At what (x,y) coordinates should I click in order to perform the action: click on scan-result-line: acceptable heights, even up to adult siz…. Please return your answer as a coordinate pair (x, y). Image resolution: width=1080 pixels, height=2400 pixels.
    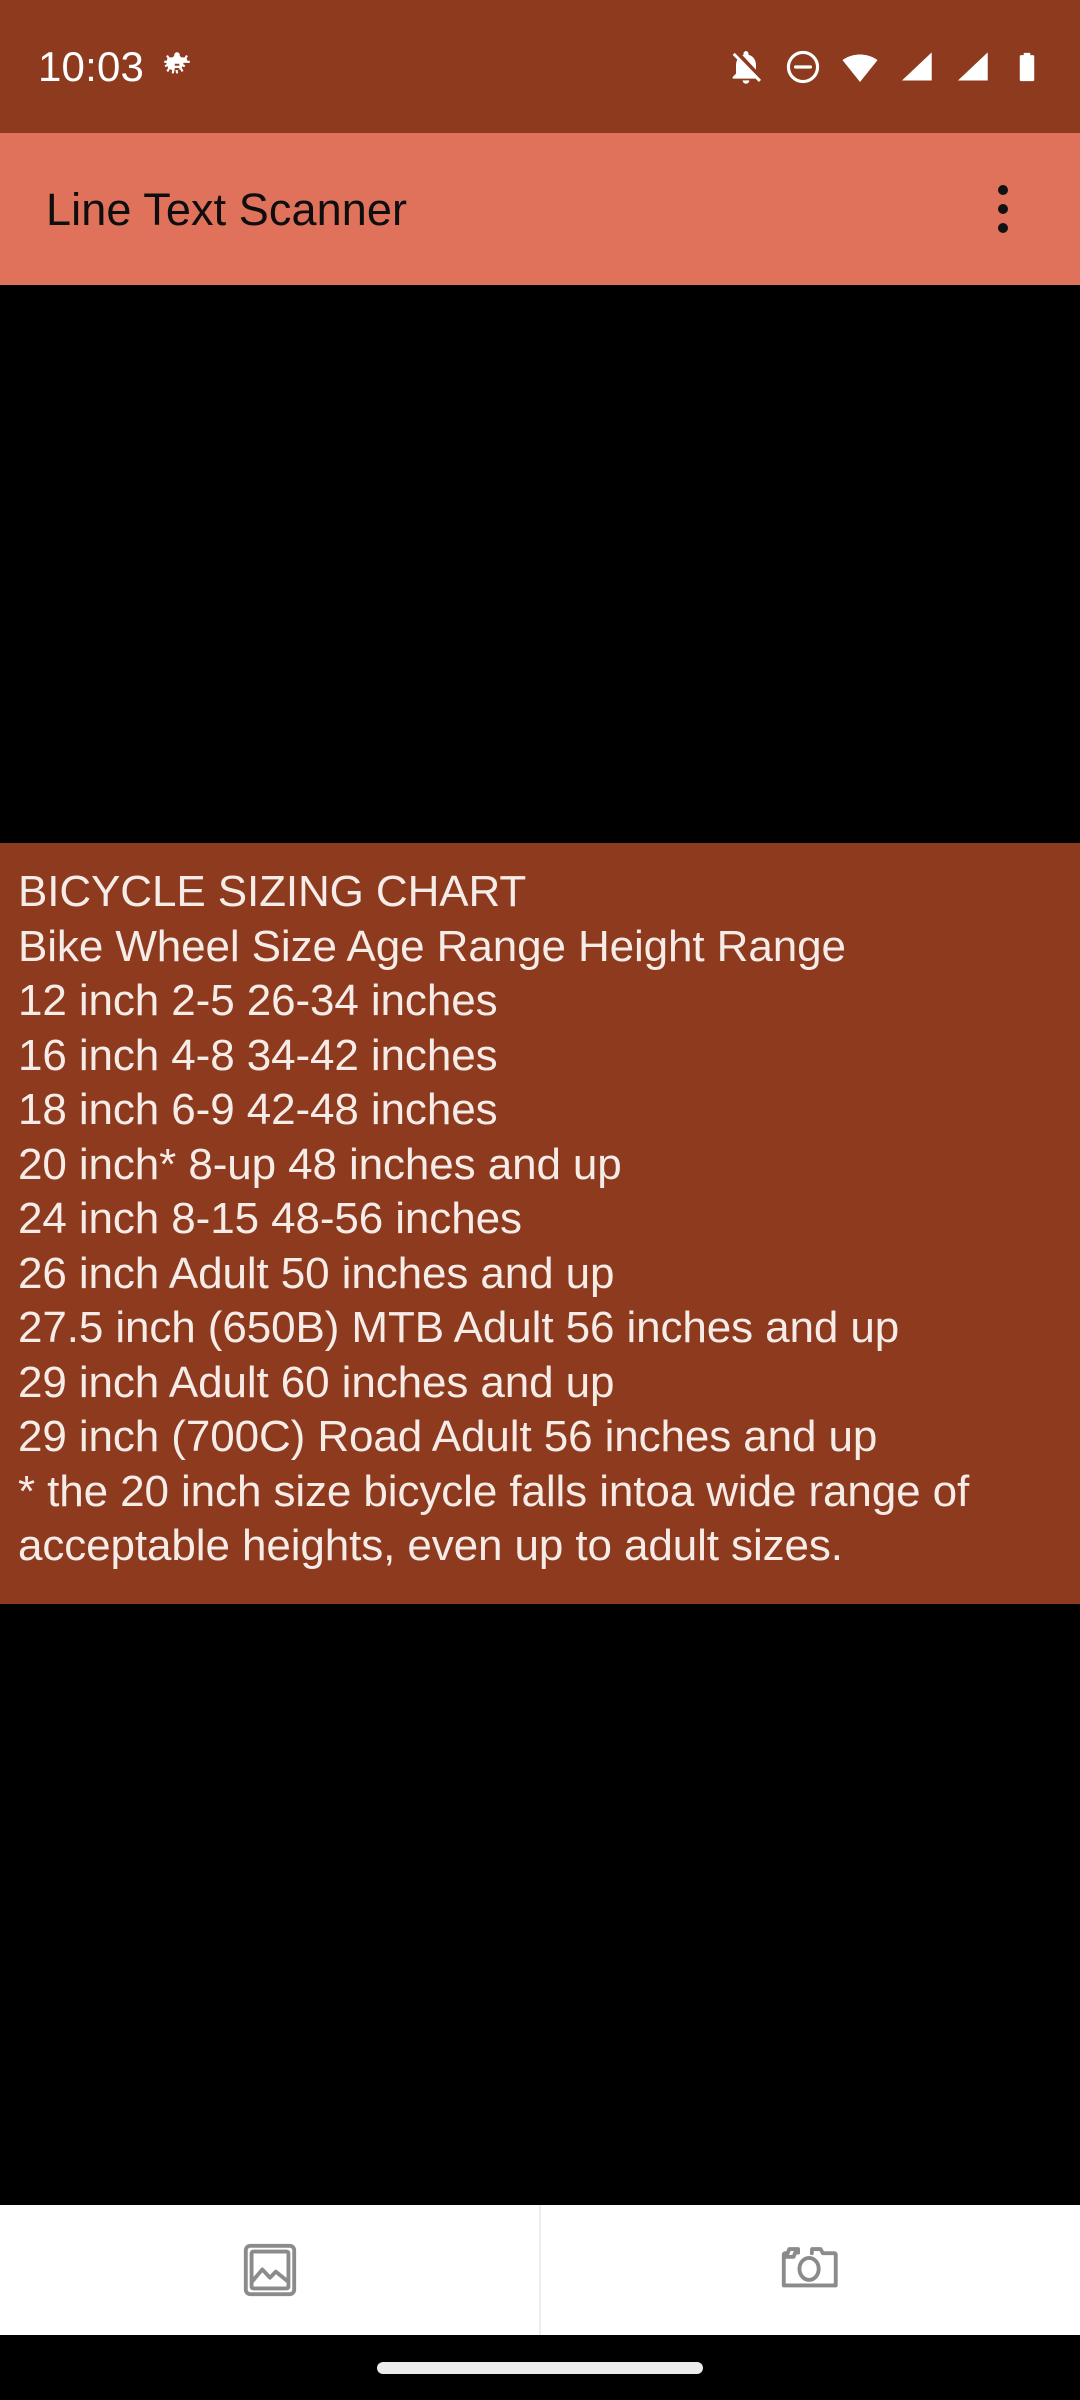
    Looking at the image, I should click on (430, 1545).